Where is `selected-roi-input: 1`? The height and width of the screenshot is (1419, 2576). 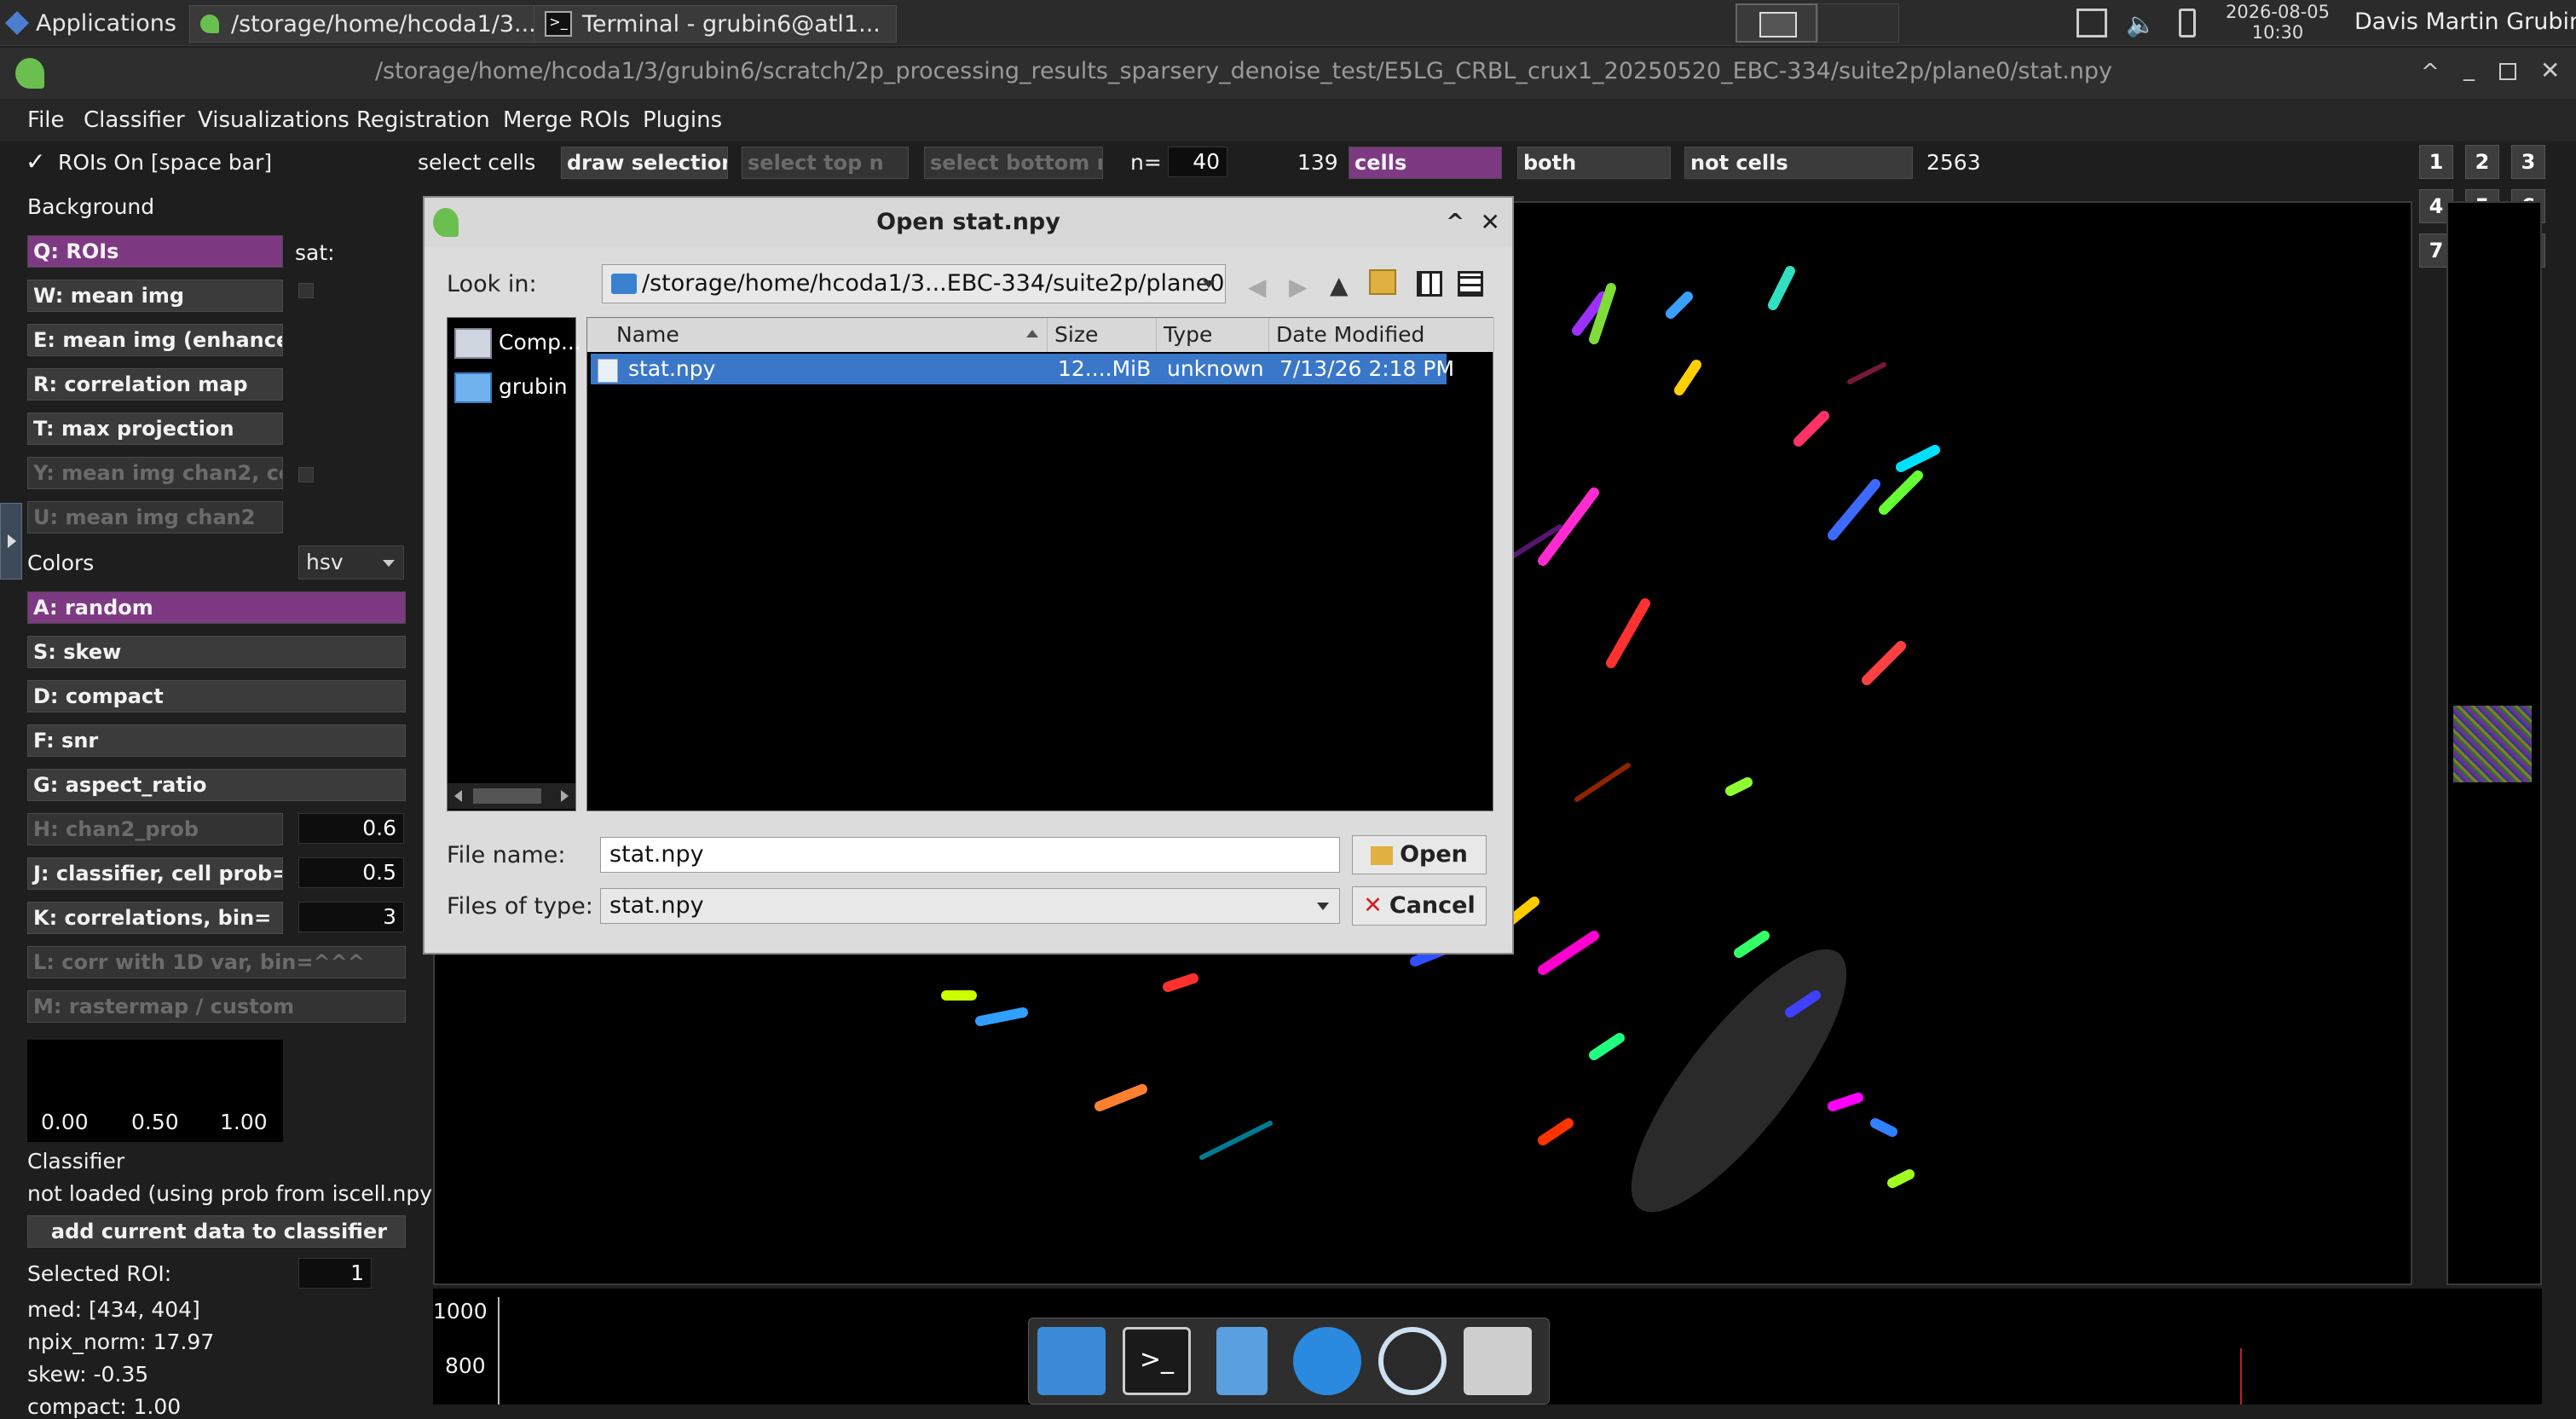
selected-roi-input: 1 is located at coordinates (335, 1273).